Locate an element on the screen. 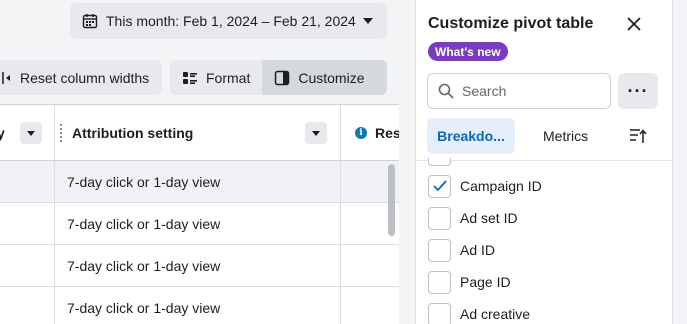 The width and height of the screenshot is (687, 324). option-campaign-id: Campaign ID is located at coordinates (485, 186).